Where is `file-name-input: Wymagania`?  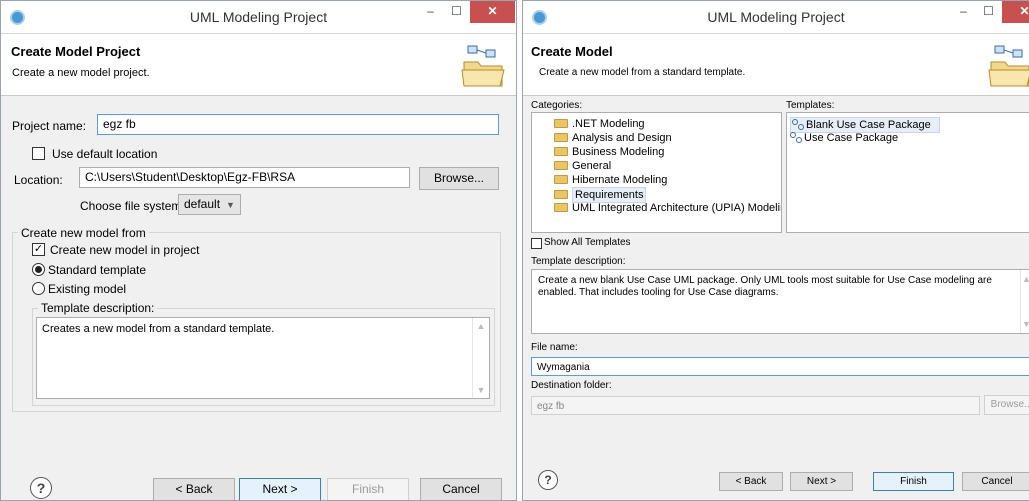 file-name-input: Wymagania is located at coordinates (780, 366).